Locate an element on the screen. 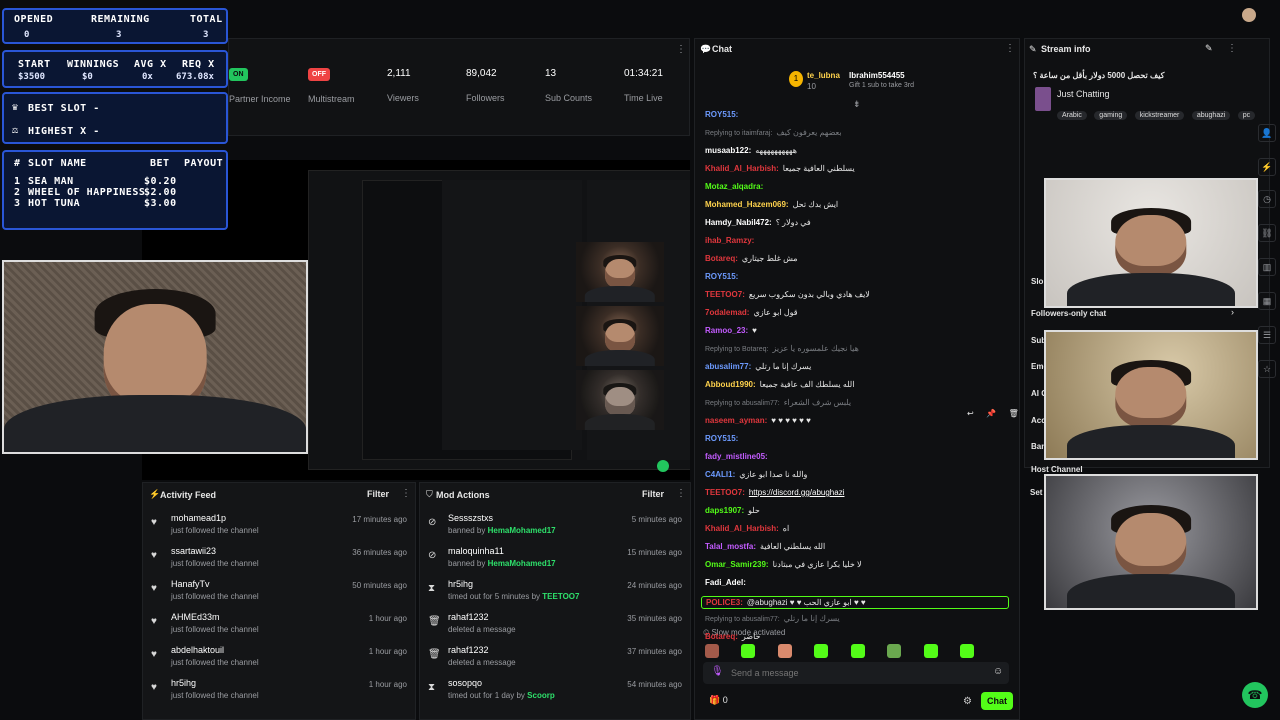  chat-username: Ramoo_23: is located at coordinates (726, 330).